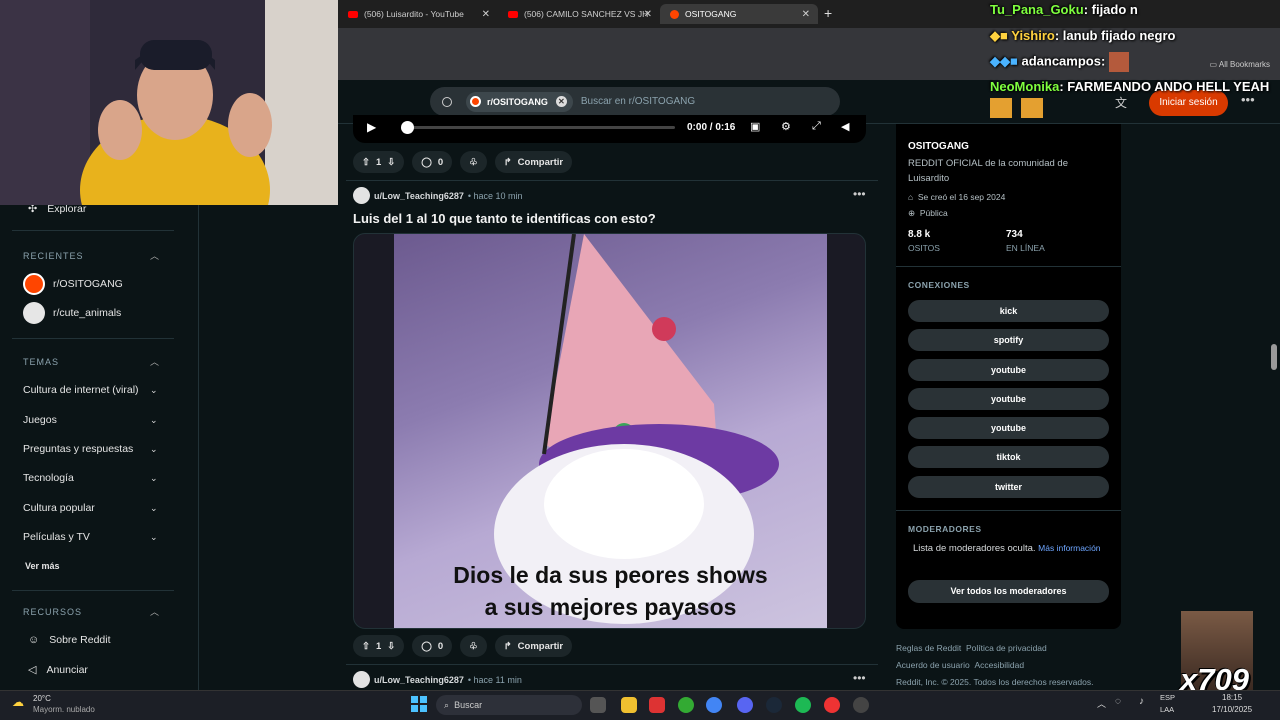  I want to click on settings-icon: ⚙, so click(786, 126).